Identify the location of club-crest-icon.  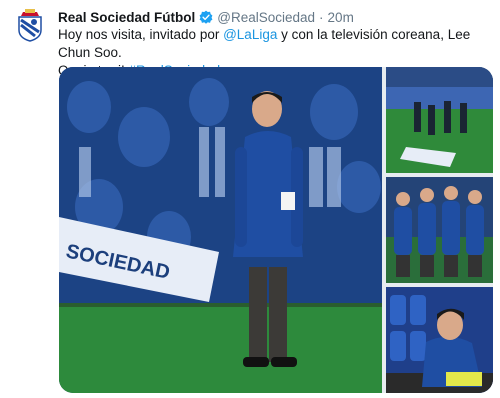
(30, 25).